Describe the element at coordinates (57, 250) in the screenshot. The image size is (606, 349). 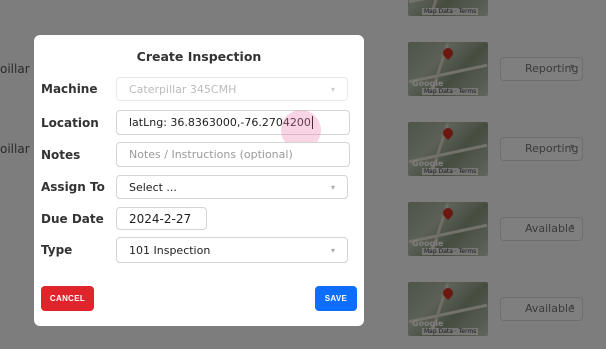
I see `type-label: Type` at that location.